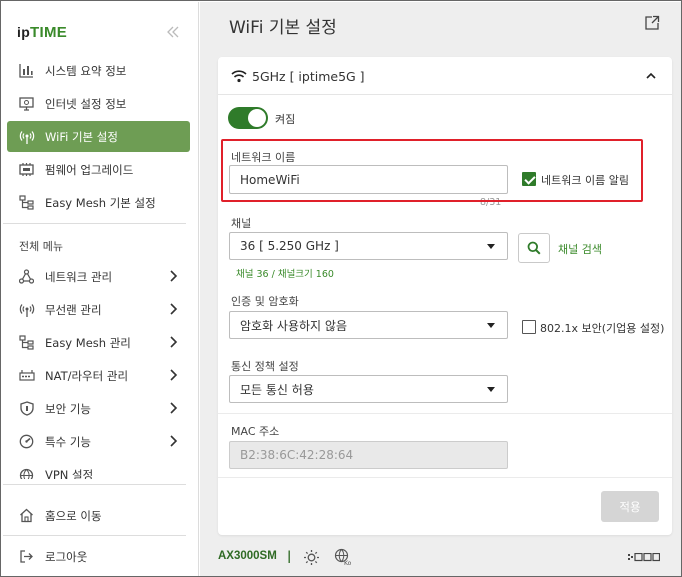 This screenshot has height=577, width=682. I want to click on channel-select: 36 [ 5.250 GHz ], so click(368, 246).